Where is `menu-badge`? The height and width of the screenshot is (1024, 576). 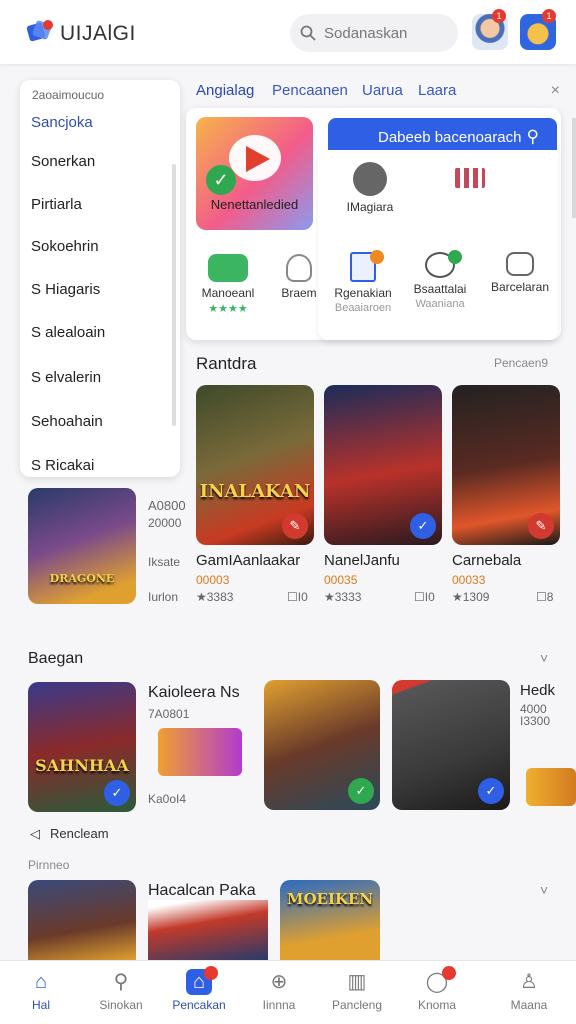
menu-badge is located at coordinates (377, 257).